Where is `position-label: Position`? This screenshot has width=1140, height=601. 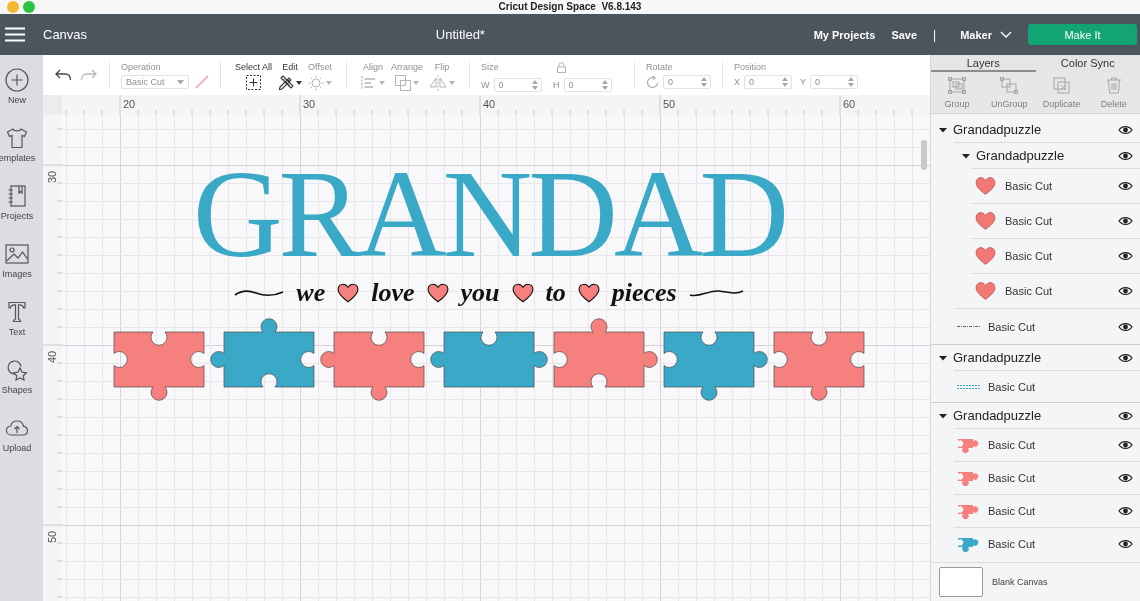
position-label: Position is located at coordinates (751, 67).